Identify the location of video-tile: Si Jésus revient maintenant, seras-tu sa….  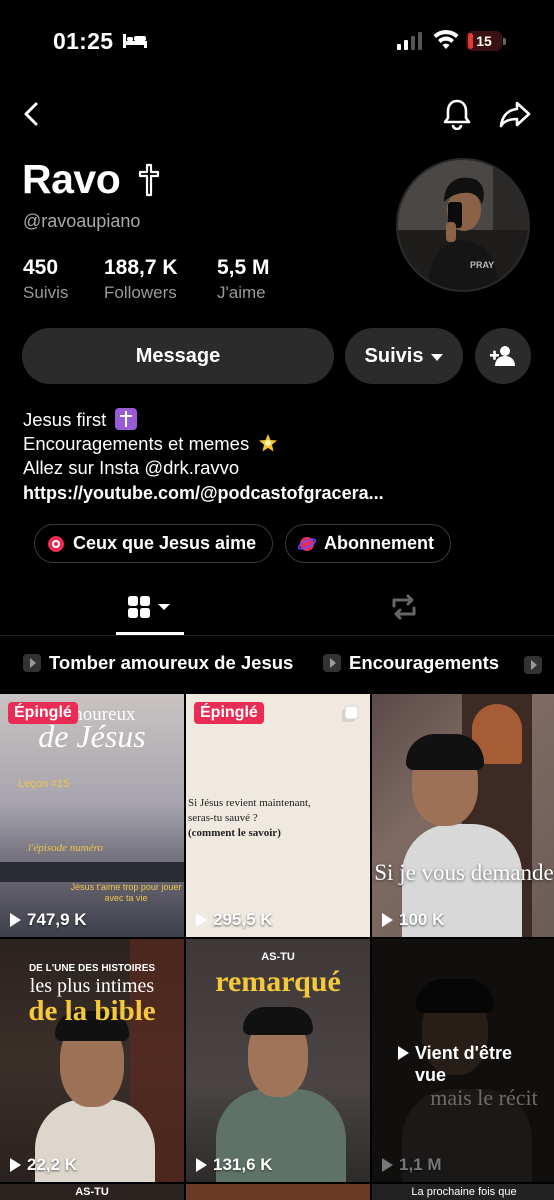
(278, 815).